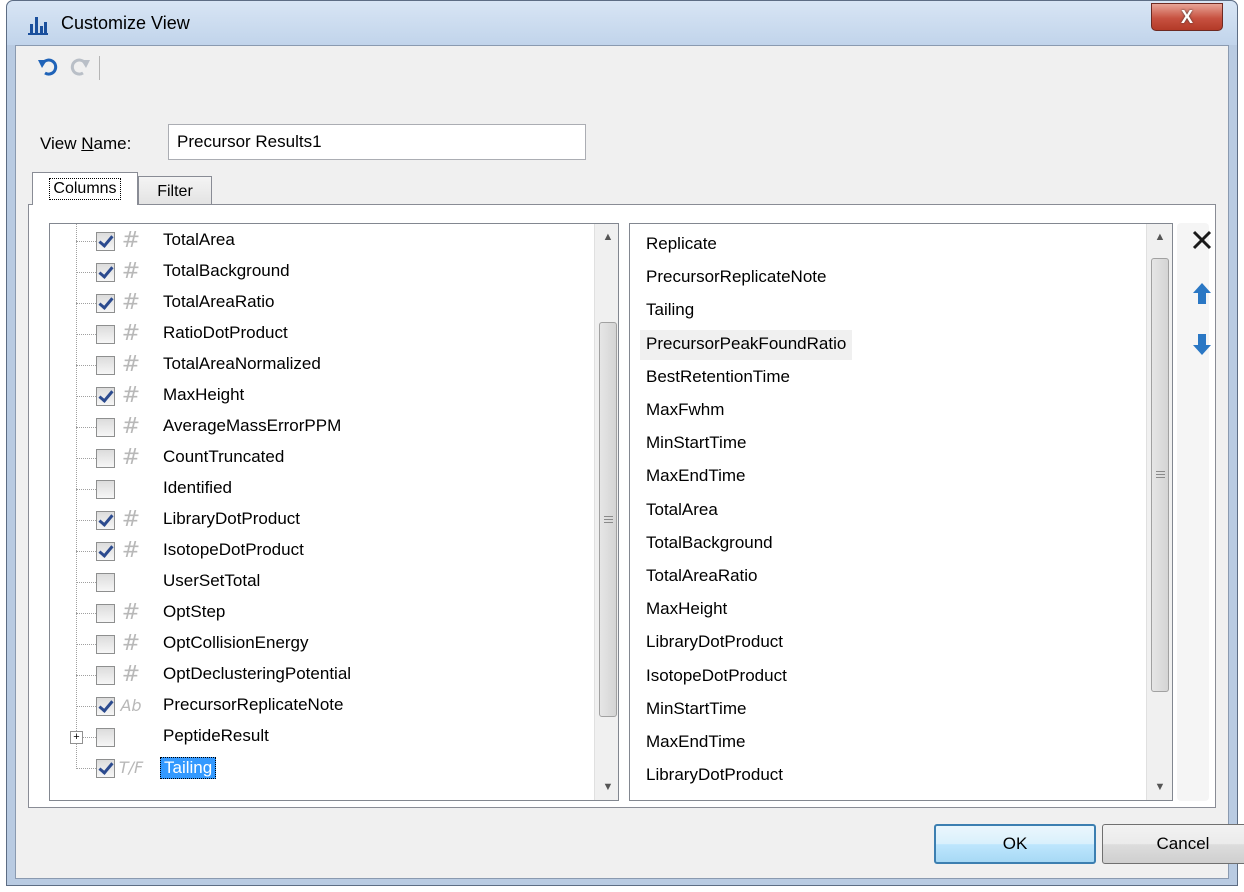  Describe the element at coordinates (76, 737) in the screenshot. I see `expand-plus-icon: +` at that location.